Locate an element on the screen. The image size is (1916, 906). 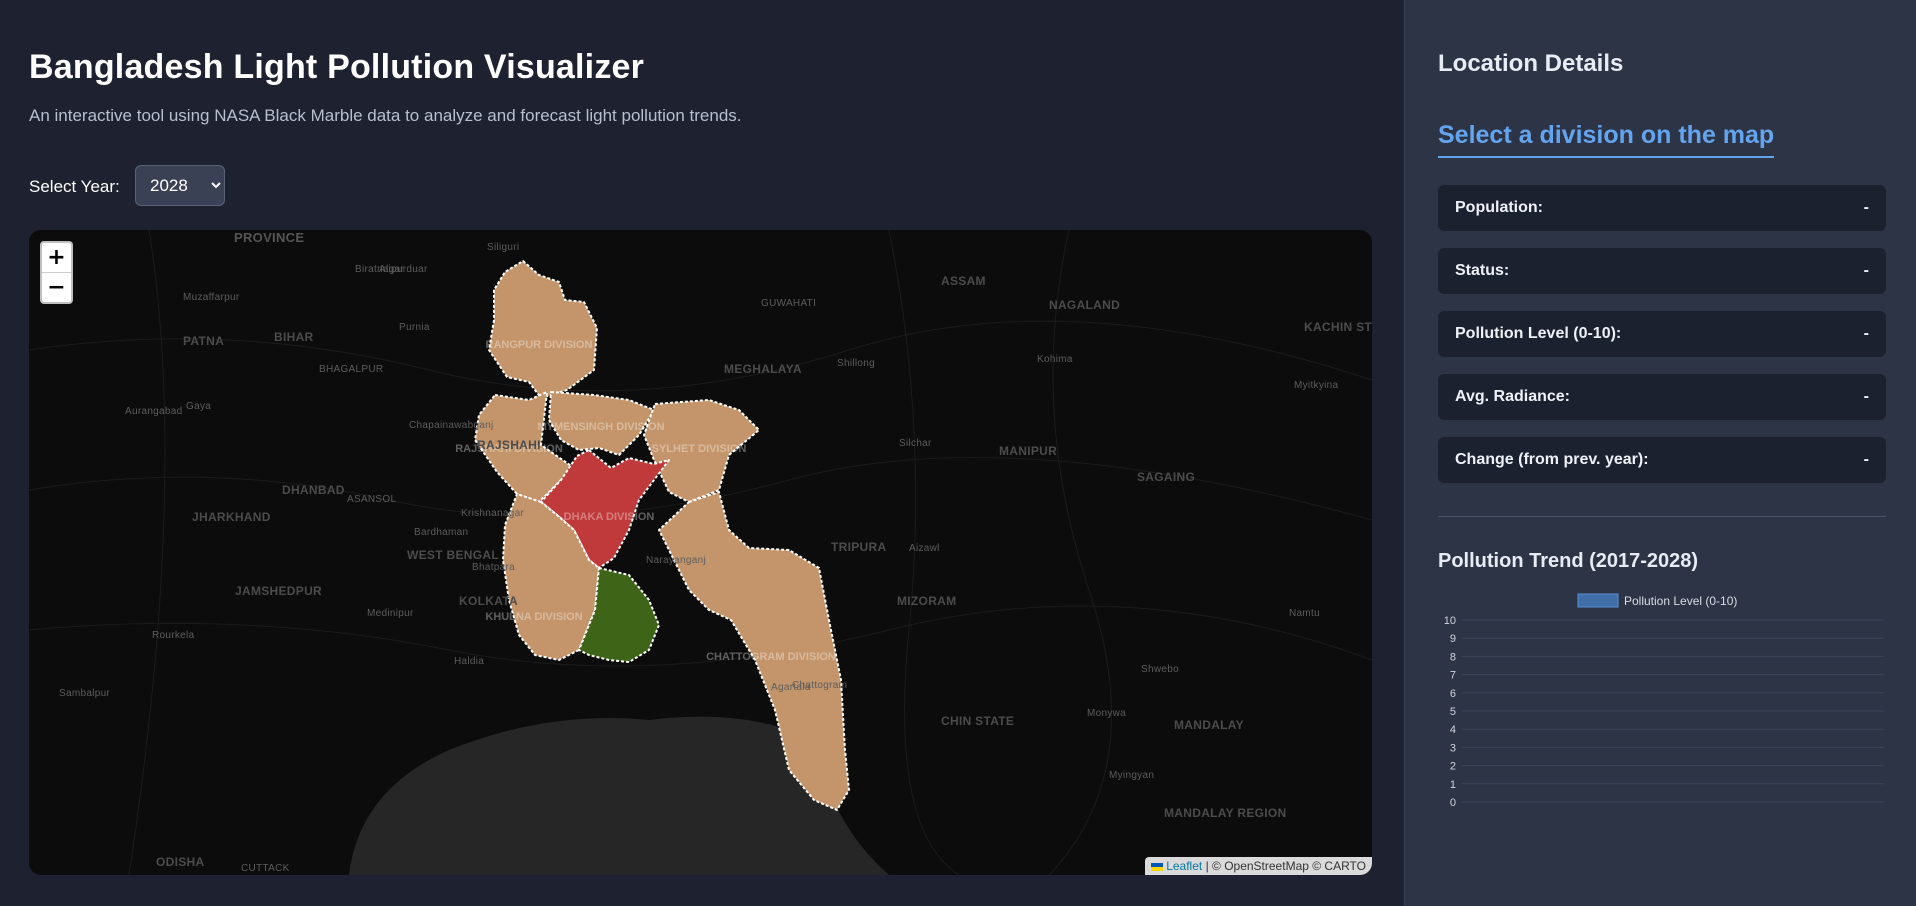
map-place-label: ASSAM is located at coordinates (963, 281).